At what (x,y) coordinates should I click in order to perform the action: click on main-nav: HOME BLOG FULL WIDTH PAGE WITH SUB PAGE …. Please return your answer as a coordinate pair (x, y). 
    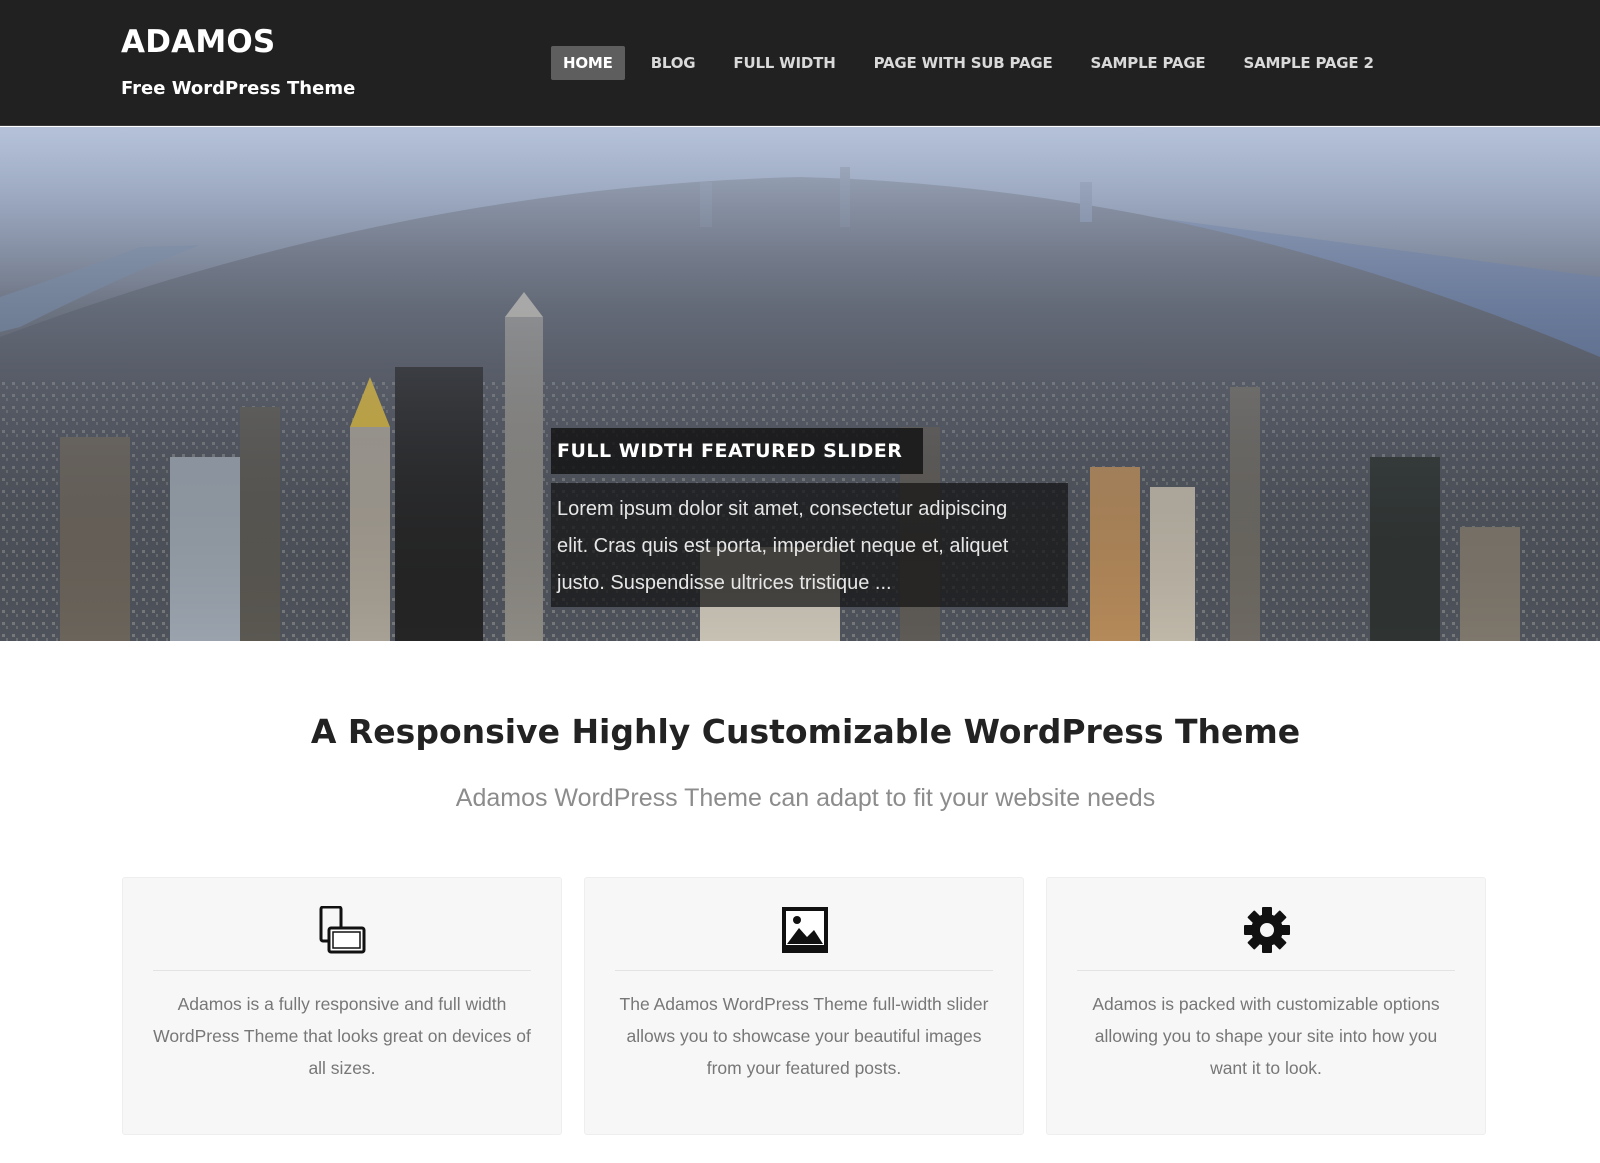
    Looking at the image, I should click on (975, 63).